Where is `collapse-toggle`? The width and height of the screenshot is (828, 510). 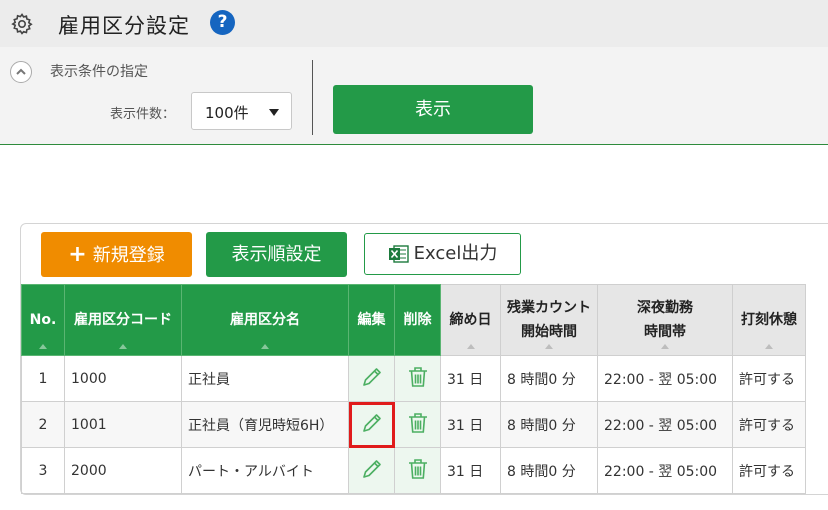
collapse-toggle is located at coordinates (21, 72).